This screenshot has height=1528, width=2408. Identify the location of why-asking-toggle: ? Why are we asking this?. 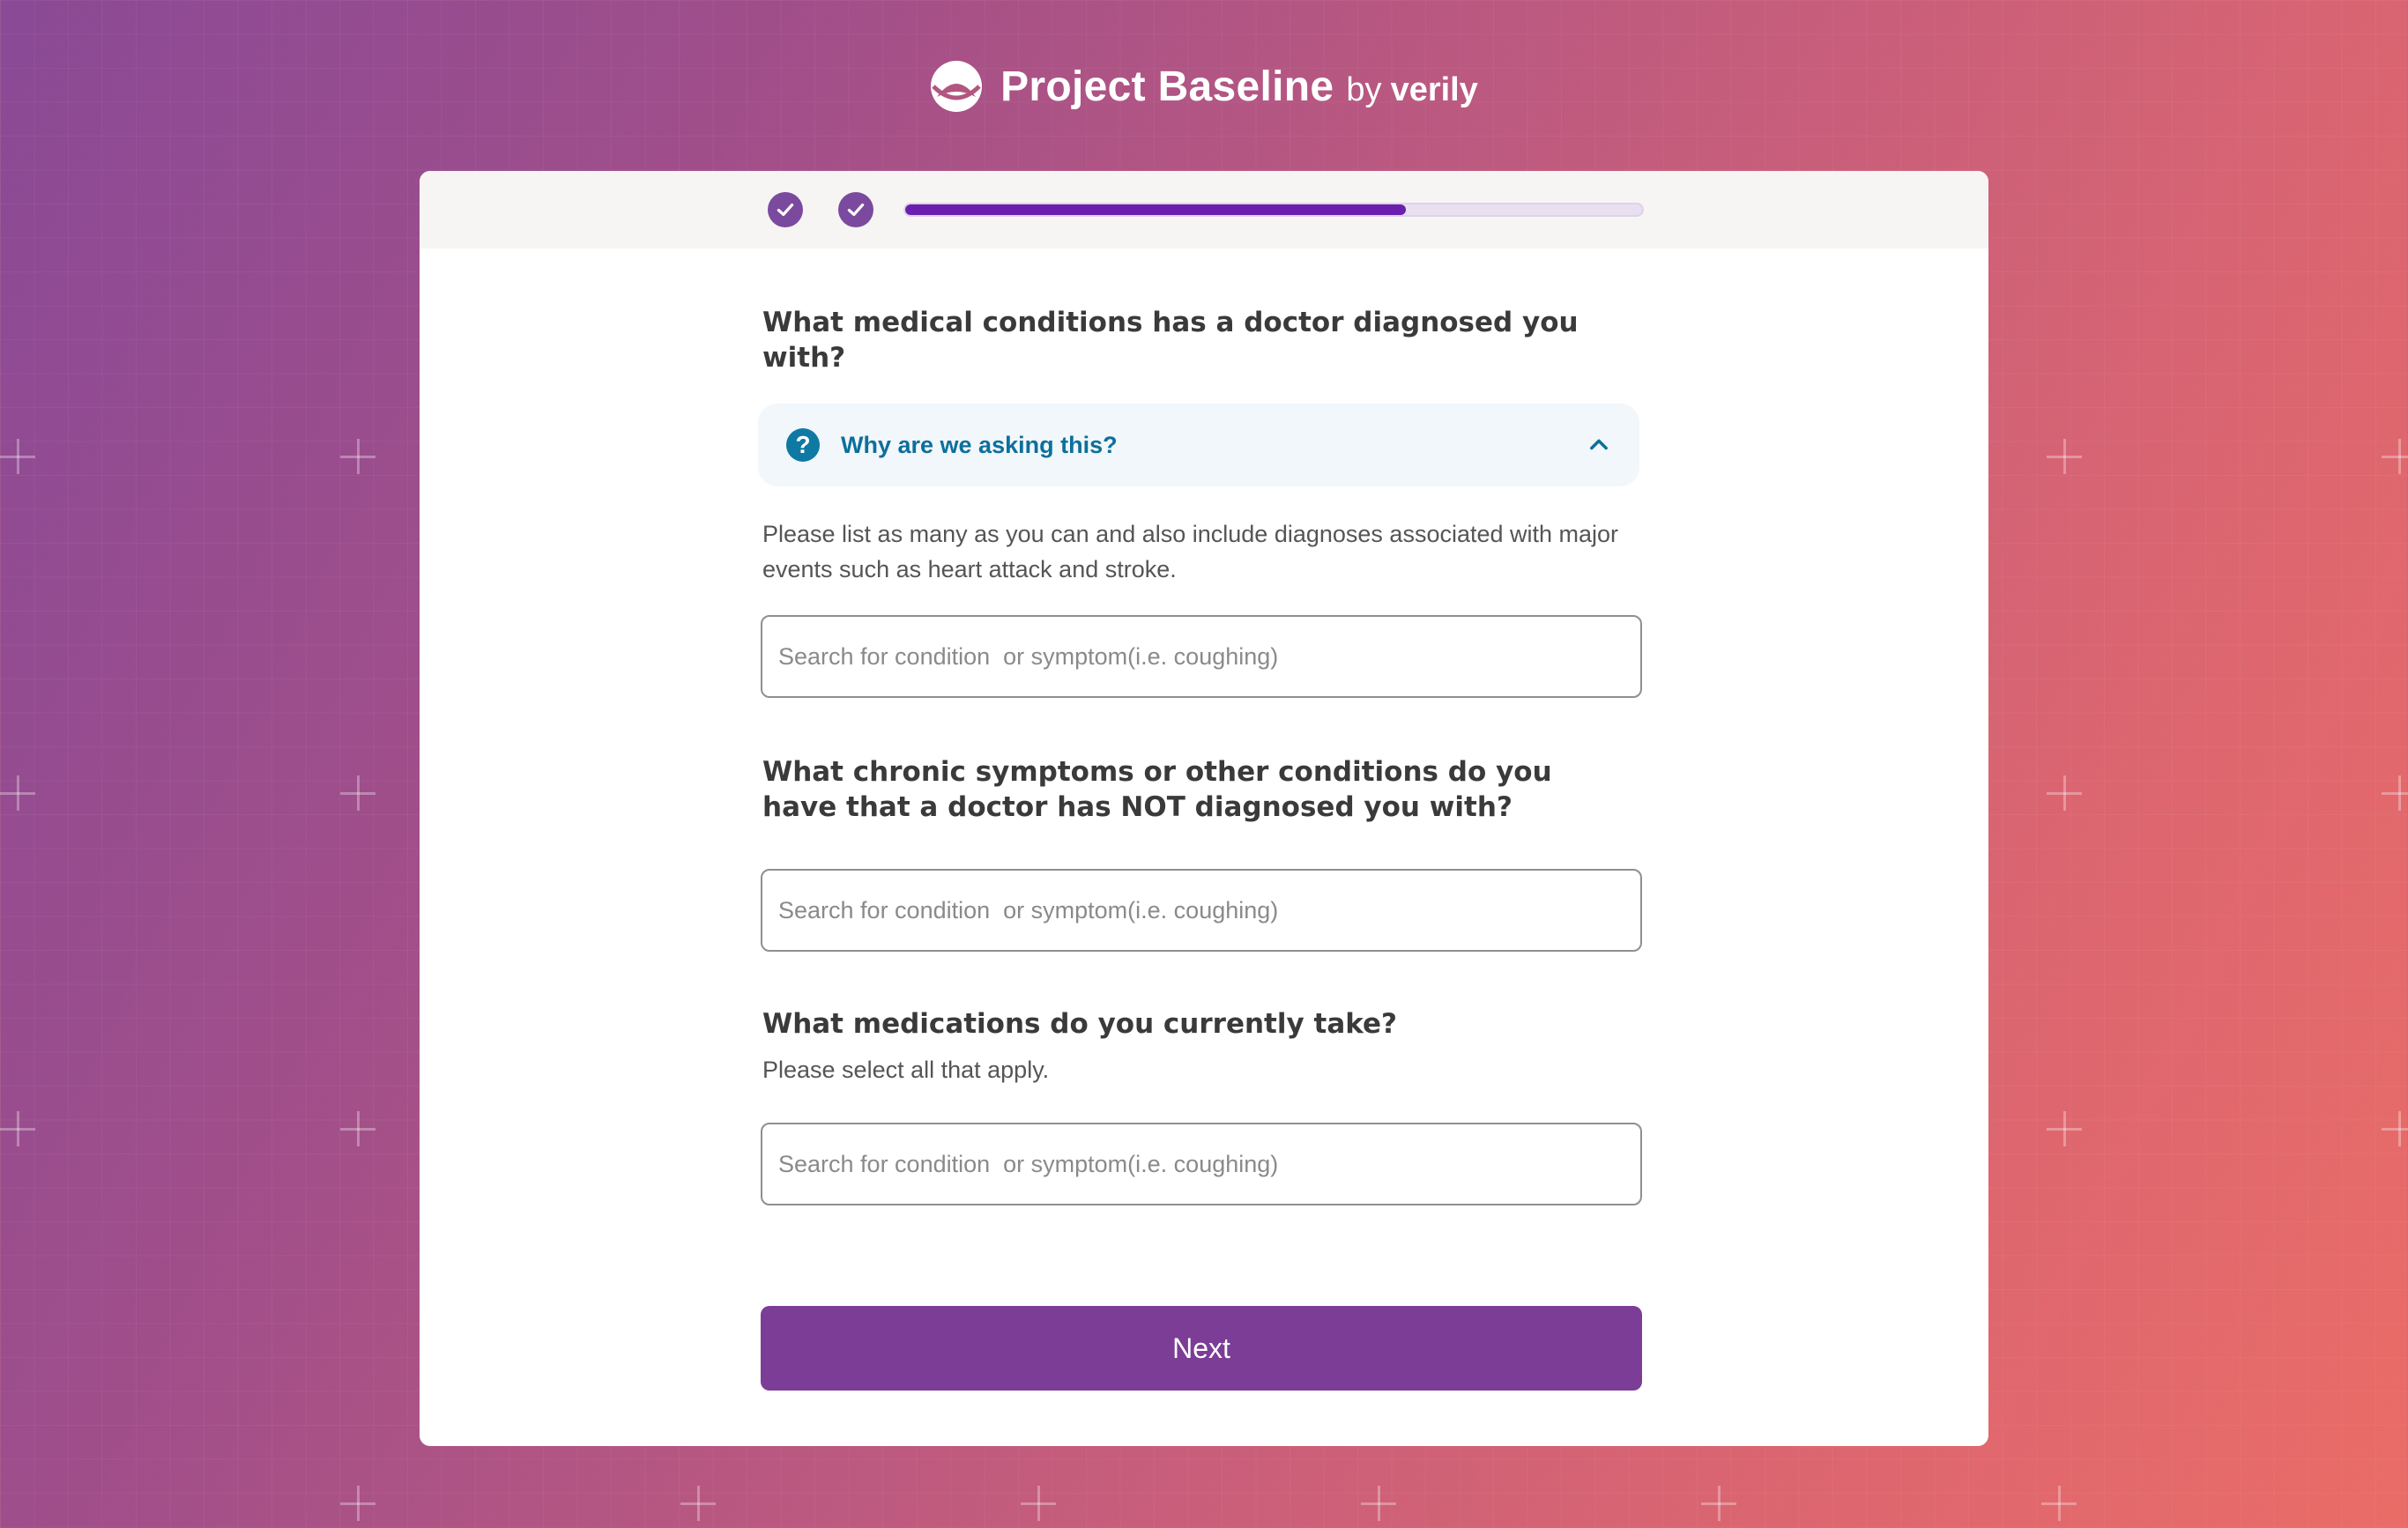
(1198, 445).